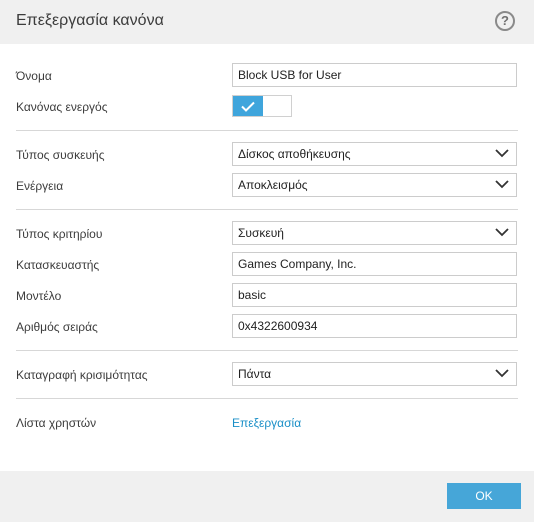 This screenshot has height=522, width=534. Describe the element at coordinates (56, 423) in the screenshot. I see `user-list-label: Λίστα χρηστών` at that location.